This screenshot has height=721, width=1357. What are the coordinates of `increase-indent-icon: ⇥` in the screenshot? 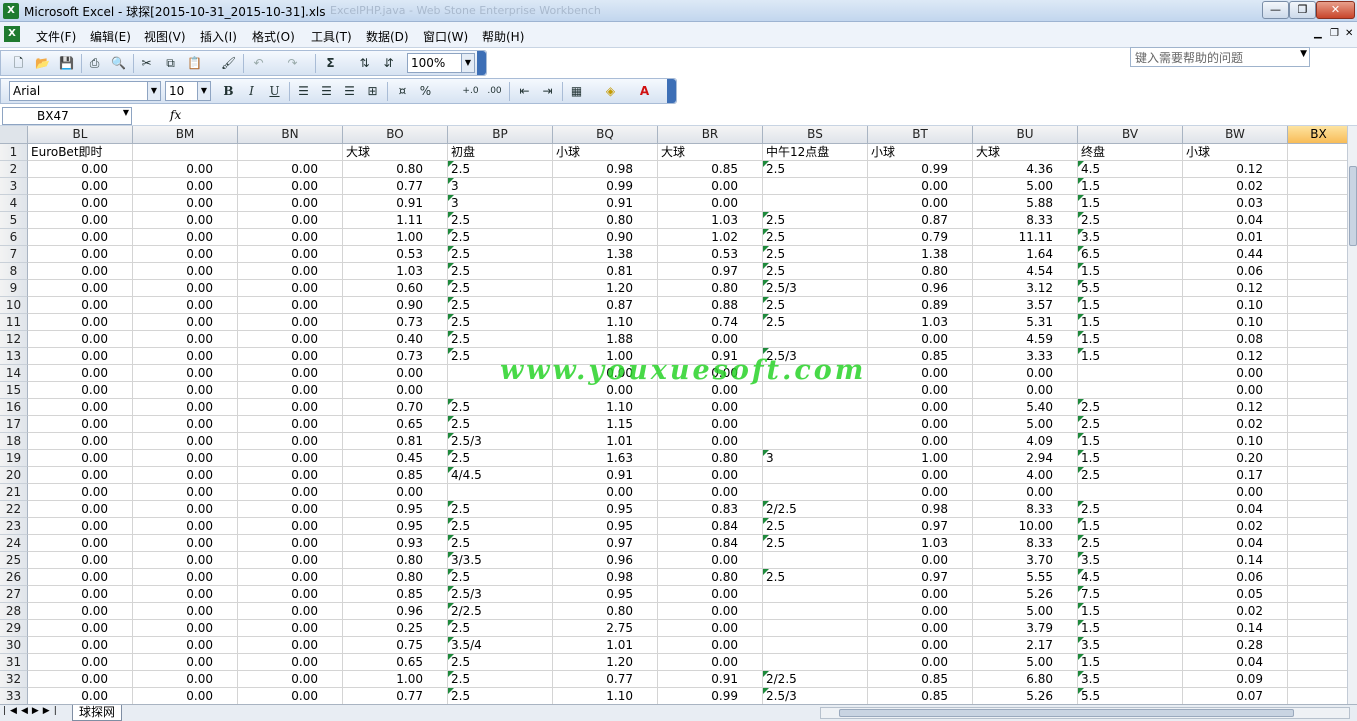 It's located at (547, 91).